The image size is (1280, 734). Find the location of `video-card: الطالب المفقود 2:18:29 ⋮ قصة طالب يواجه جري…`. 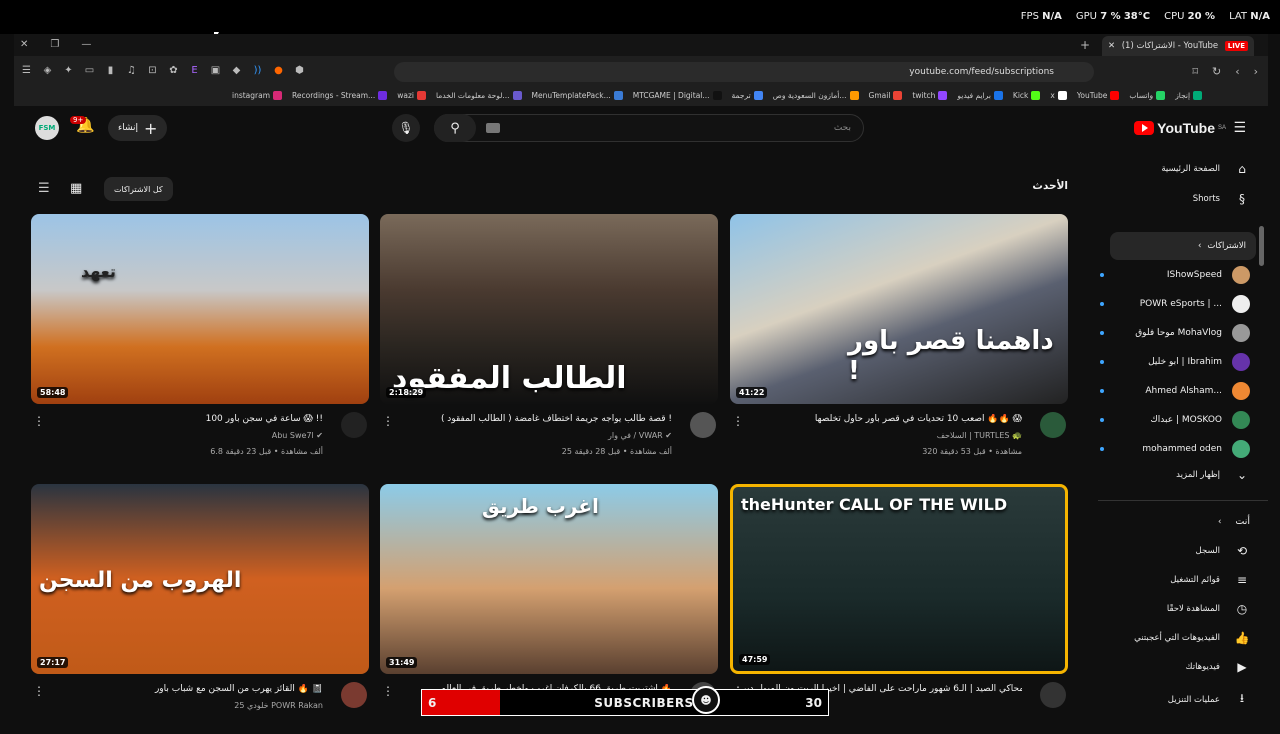

video-card: الطالب المفقود 2:18:29 ⋮ قصة طالب يواجه جري… is located at coordinates (549, 339).